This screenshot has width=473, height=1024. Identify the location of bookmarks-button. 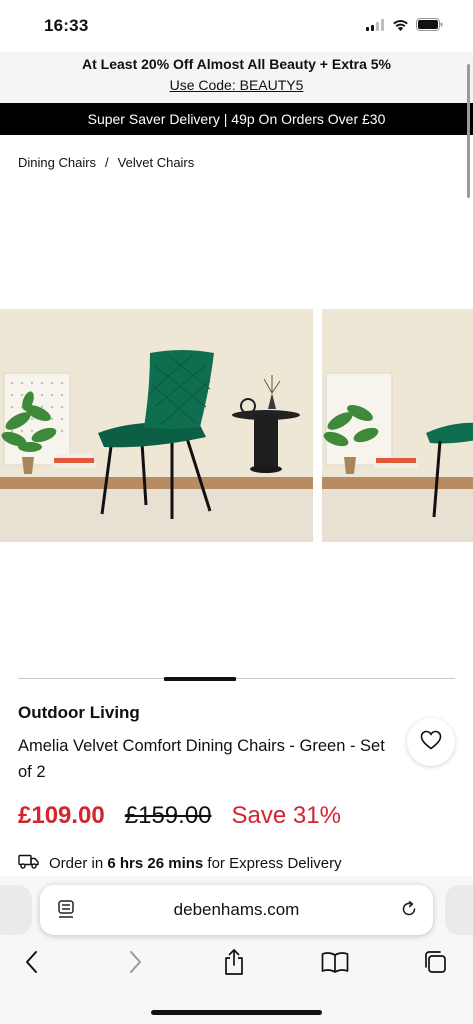
(335, 964).